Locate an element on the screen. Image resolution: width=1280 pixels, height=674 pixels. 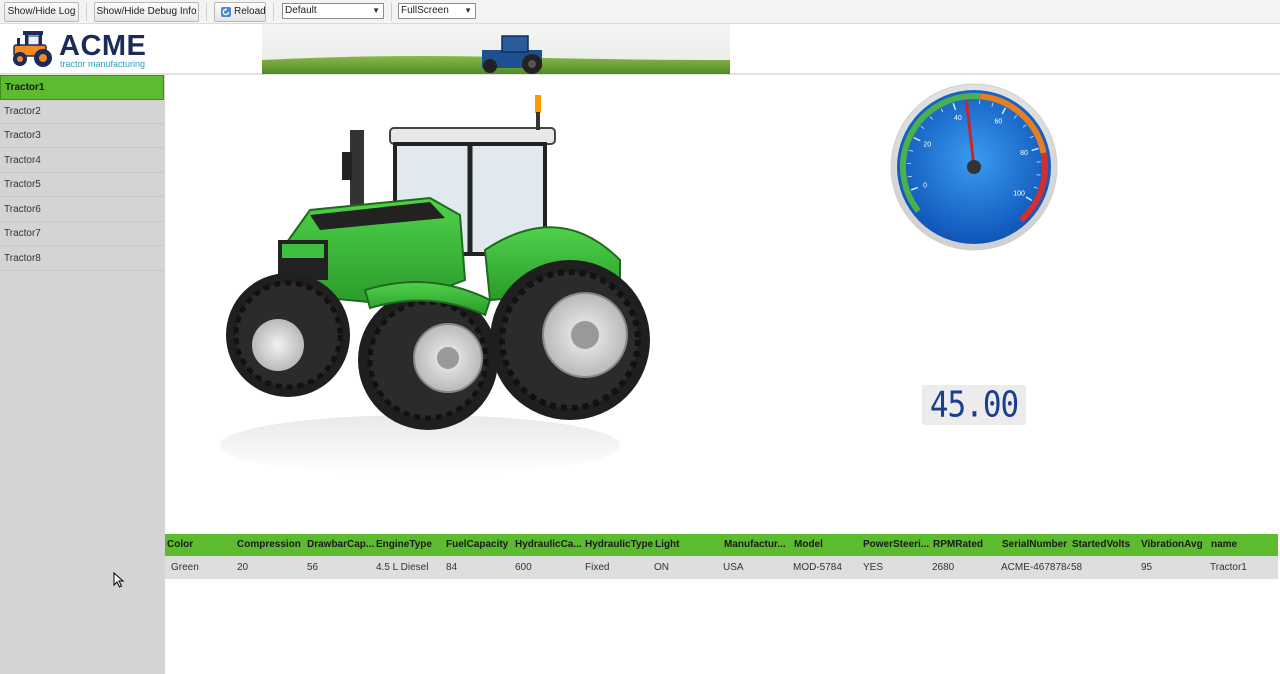
gauge-tick-label: 60 is located at coordinates (999, 122).